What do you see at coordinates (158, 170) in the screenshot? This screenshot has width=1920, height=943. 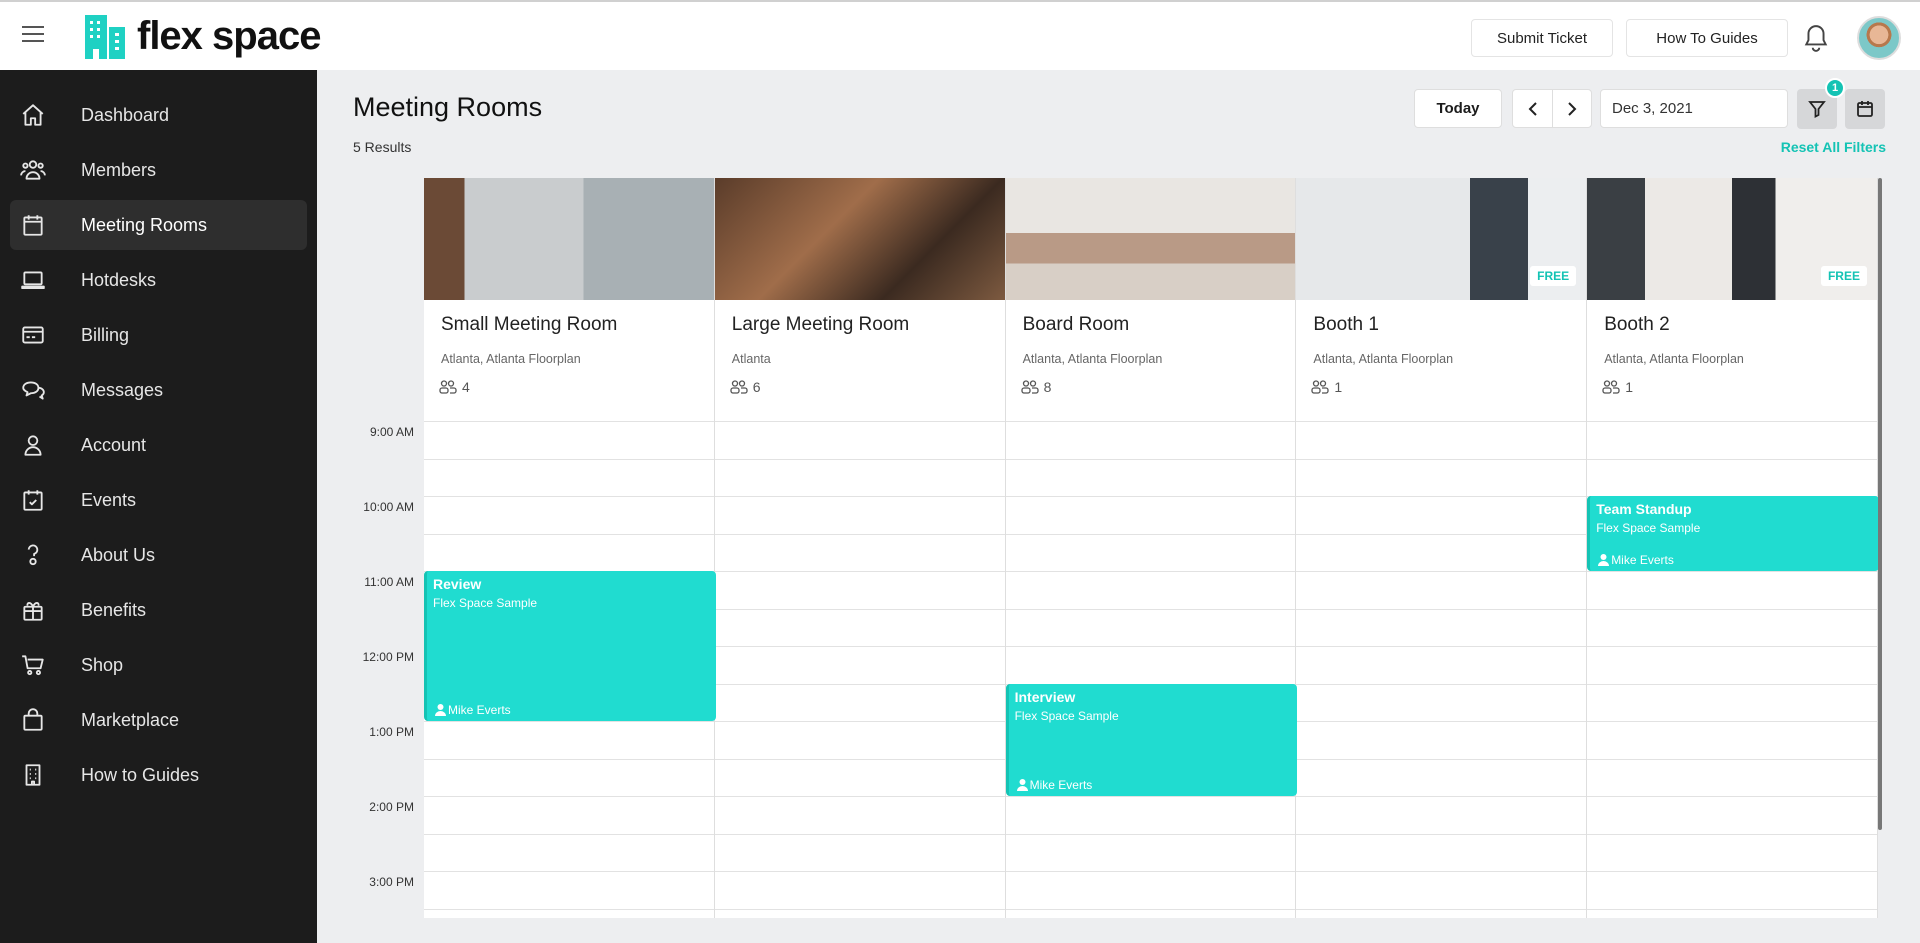 I see `sidebar-item-members: Members` at bounding box center [158, 170].